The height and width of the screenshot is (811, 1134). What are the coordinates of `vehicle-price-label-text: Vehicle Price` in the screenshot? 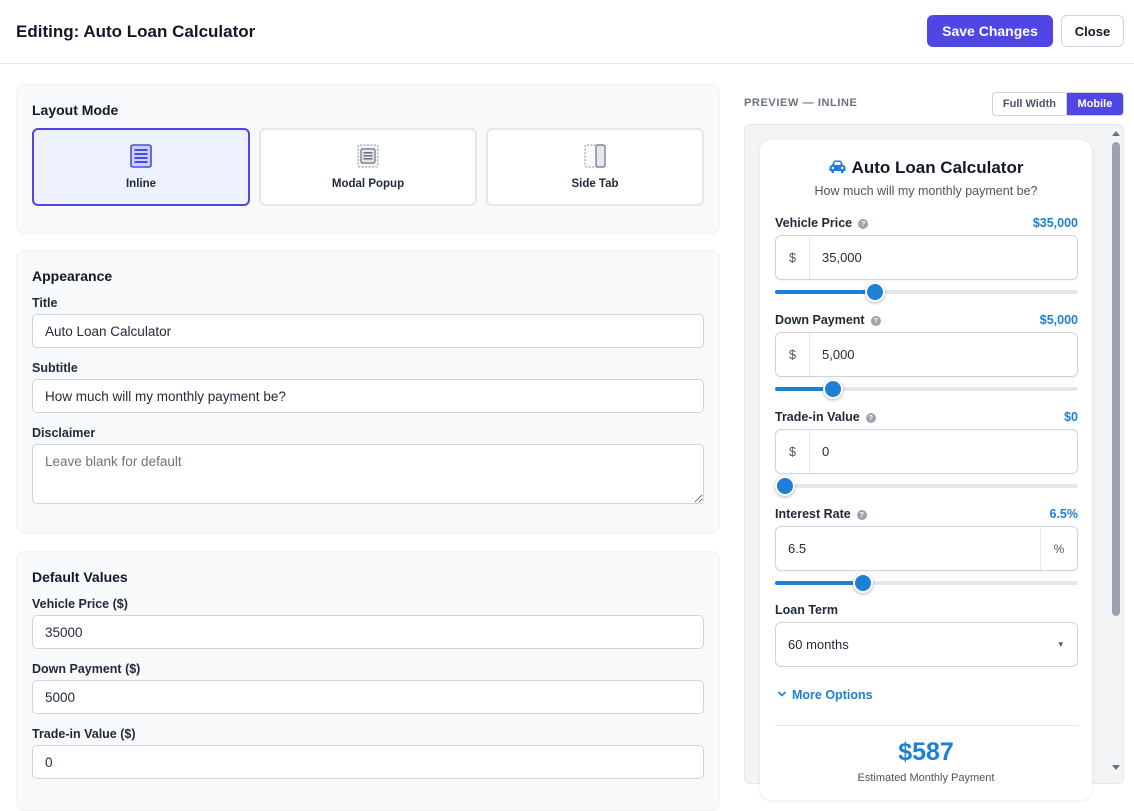 It's located at (814, 223).